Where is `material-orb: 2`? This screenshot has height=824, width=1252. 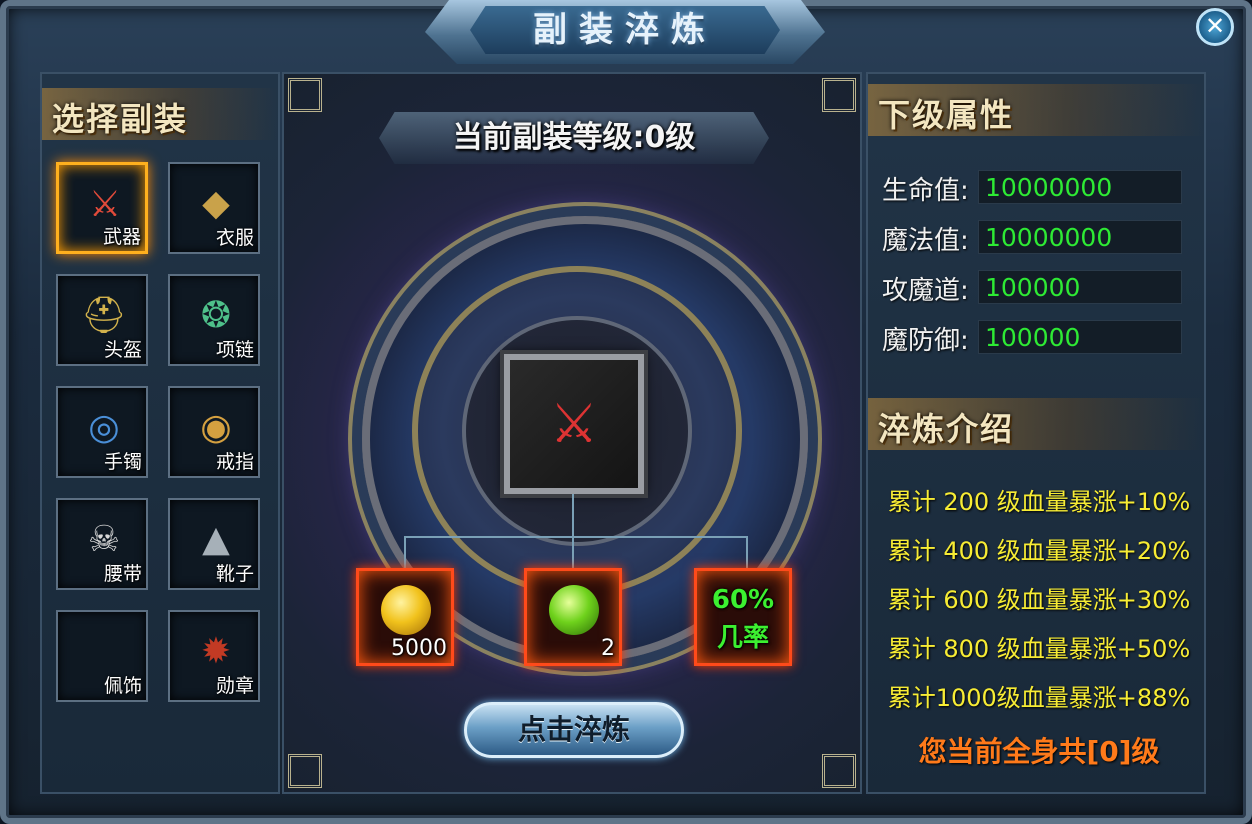 material-orb: 2 is located at coordinates (573, 617).